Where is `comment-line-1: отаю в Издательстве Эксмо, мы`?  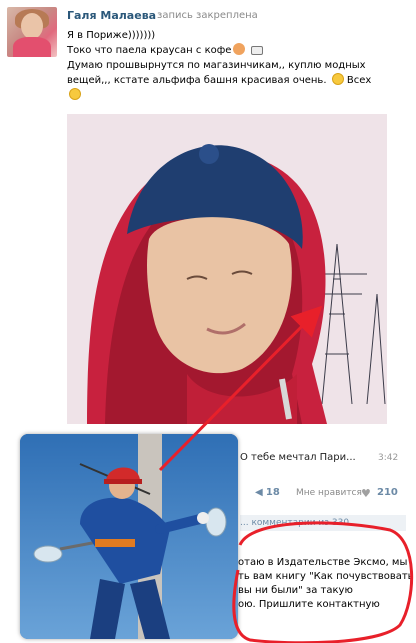 comment-line-1: отаю в Издательстве Эксмо, мы is located at coordinates (323, 562).